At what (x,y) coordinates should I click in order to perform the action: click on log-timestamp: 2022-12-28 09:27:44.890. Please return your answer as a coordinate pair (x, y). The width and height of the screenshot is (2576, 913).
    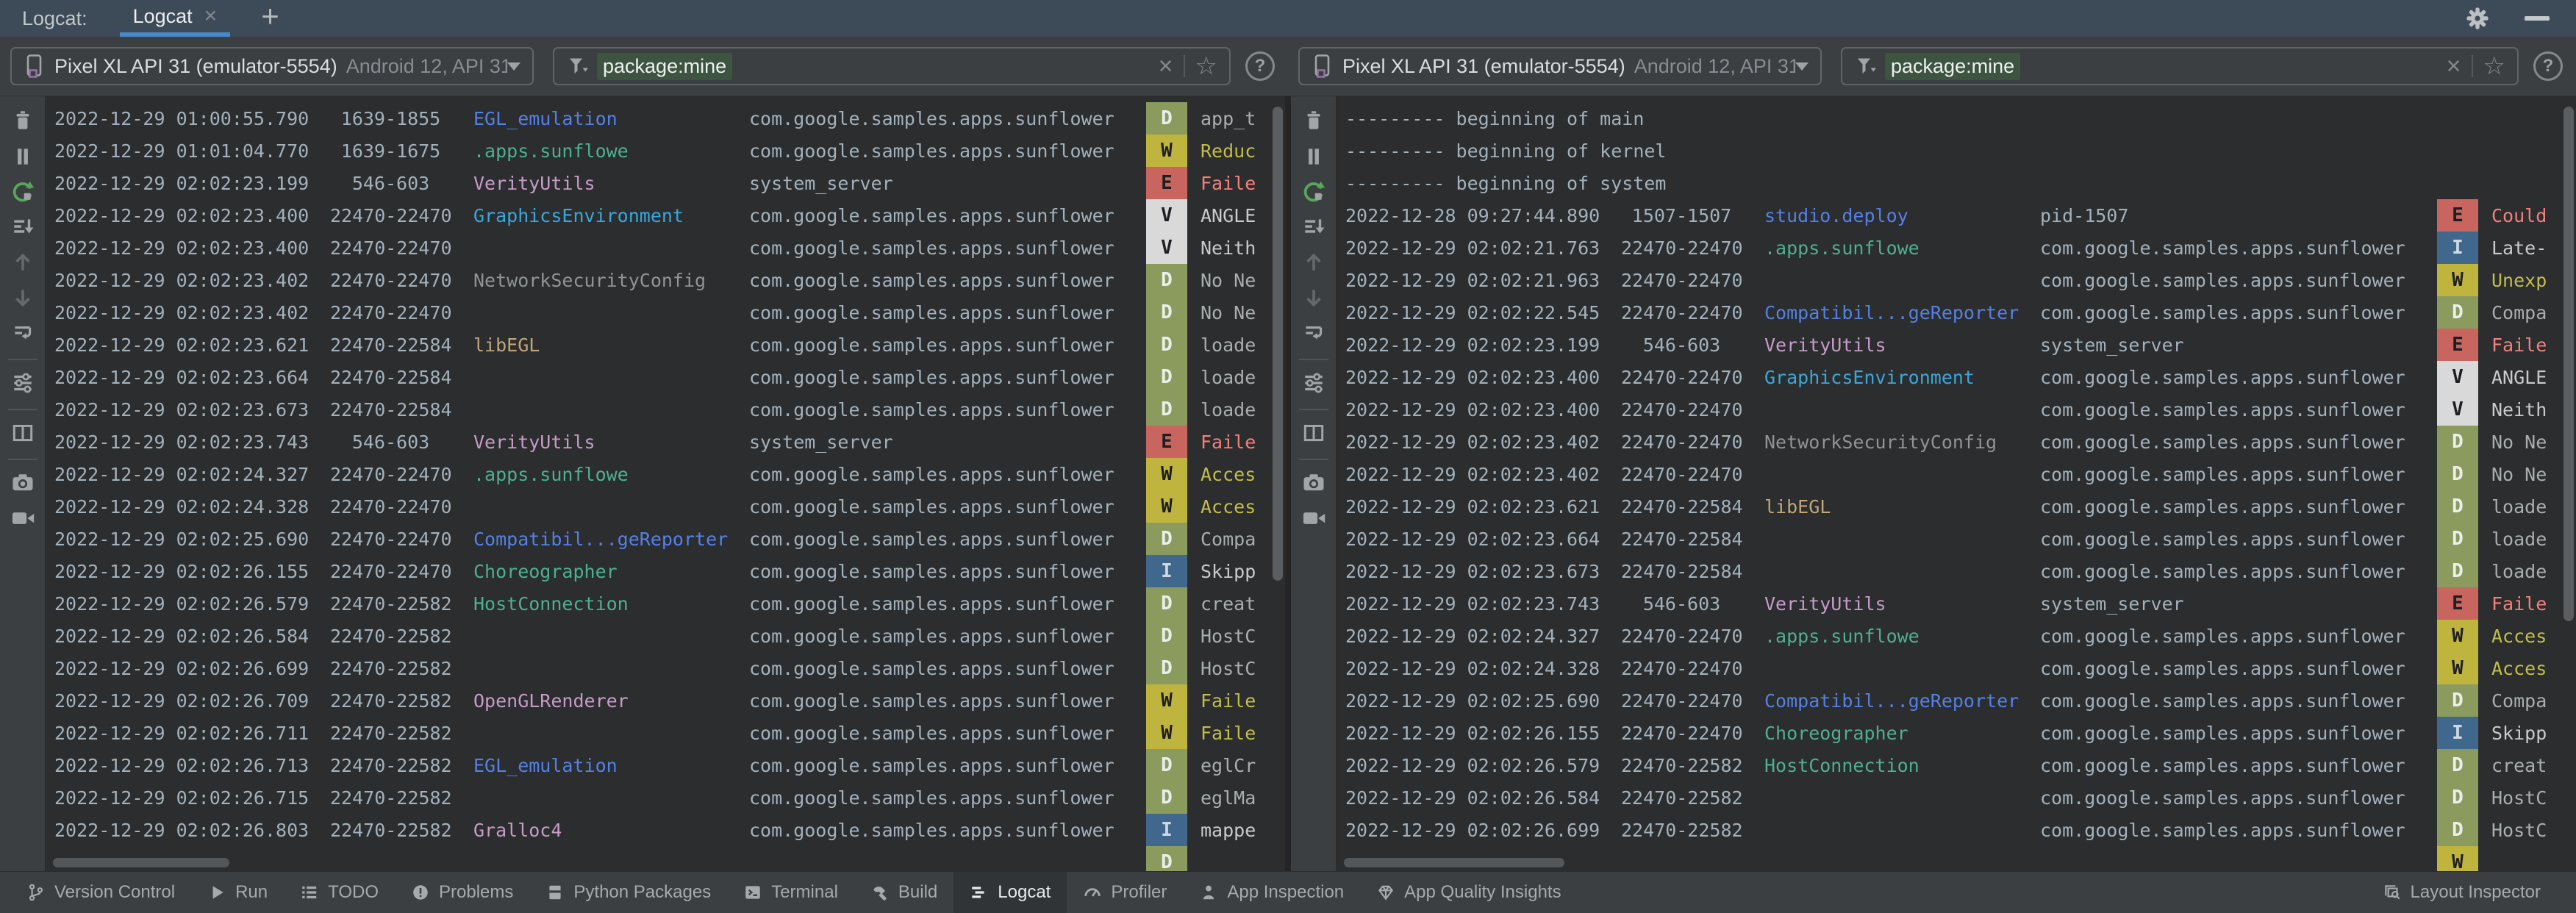
    Looking at the image, I should click on (1483, 215).